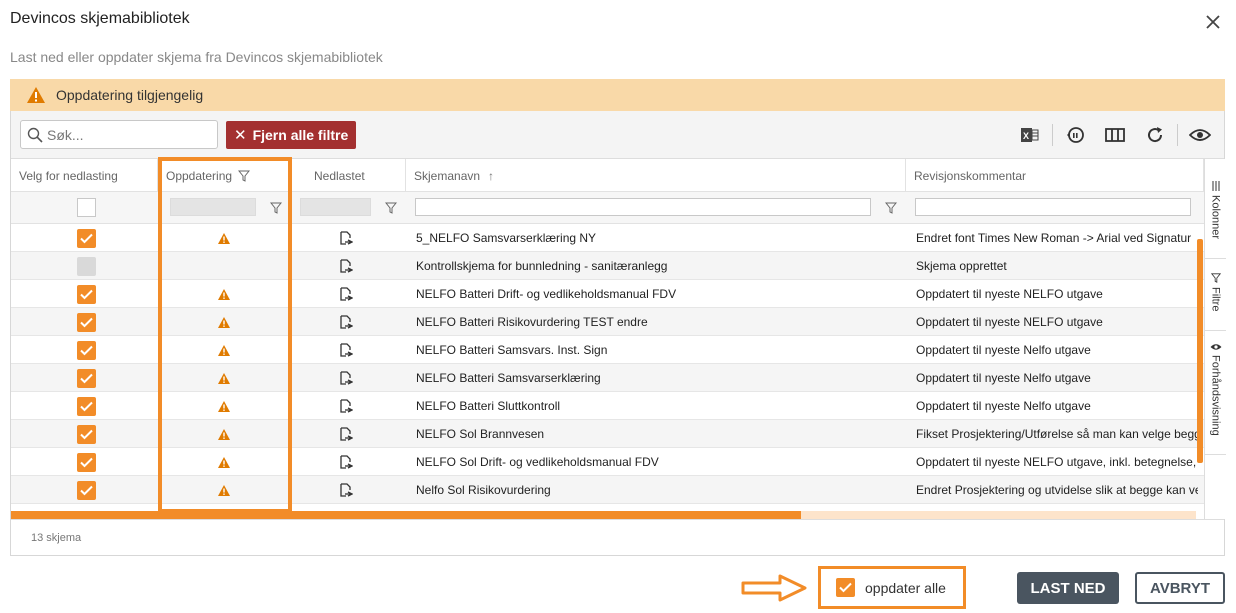 The width and height of the screenshot is (1236, 613). What do you see at coordinates (905, 587) in the screenshot?
I see `update-all-label: oppdater alle` at bounding box center [905, 587].